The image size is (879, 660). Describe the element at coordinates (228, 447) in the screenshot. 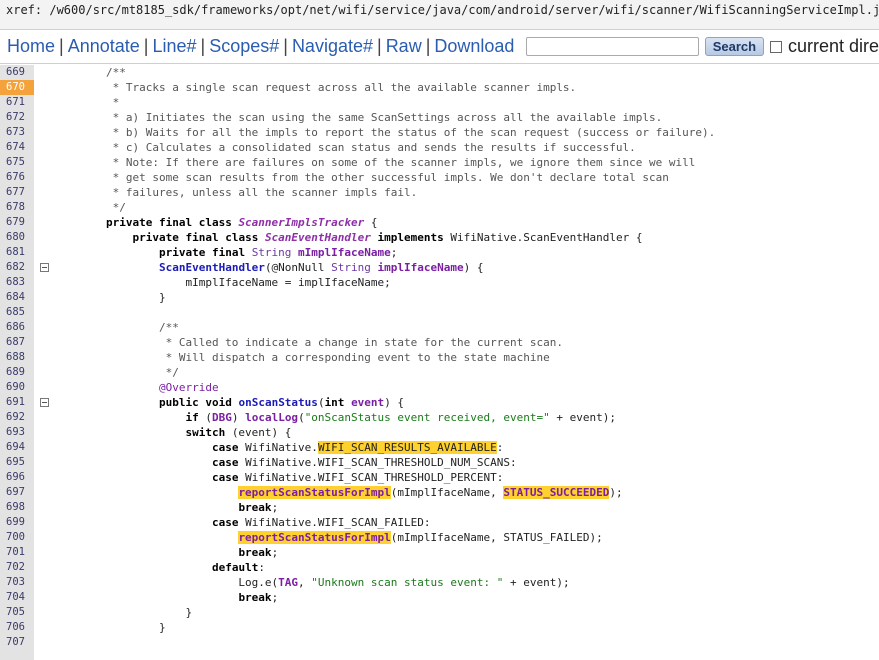

I see `code-token: case` at that location.